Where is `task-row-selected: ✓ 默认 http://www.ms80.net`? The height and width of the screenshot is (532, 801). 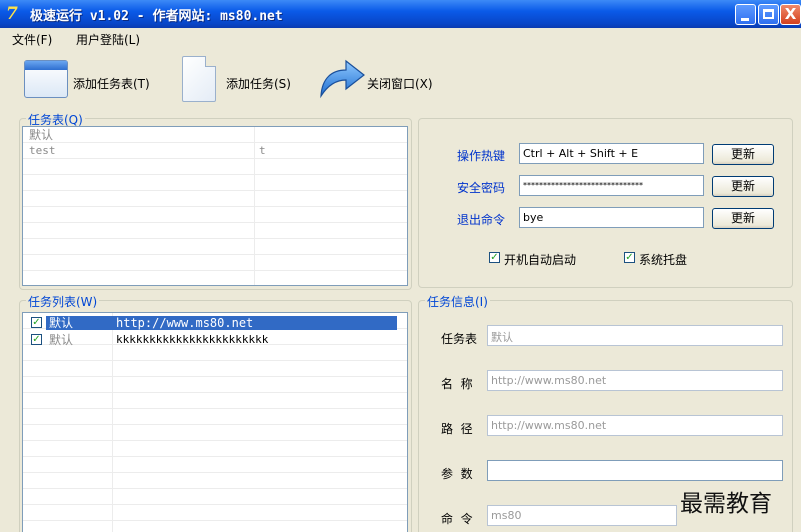
task-row-selected: ✓ 默认 http://www.ms80.net is located at coordinates (212, 323).